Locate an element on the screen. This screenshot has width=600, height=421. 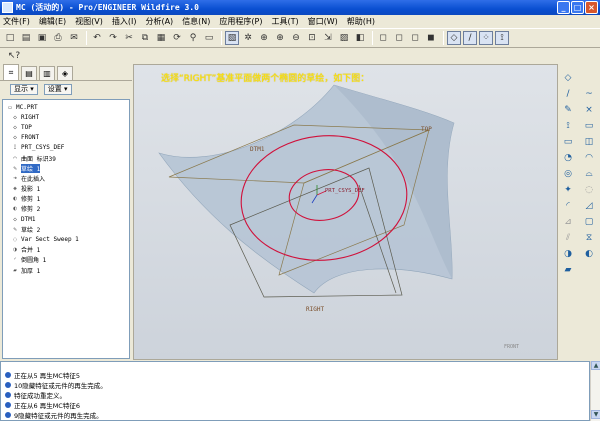
datum-axes-icon: / is located at coordinates (470, 38).